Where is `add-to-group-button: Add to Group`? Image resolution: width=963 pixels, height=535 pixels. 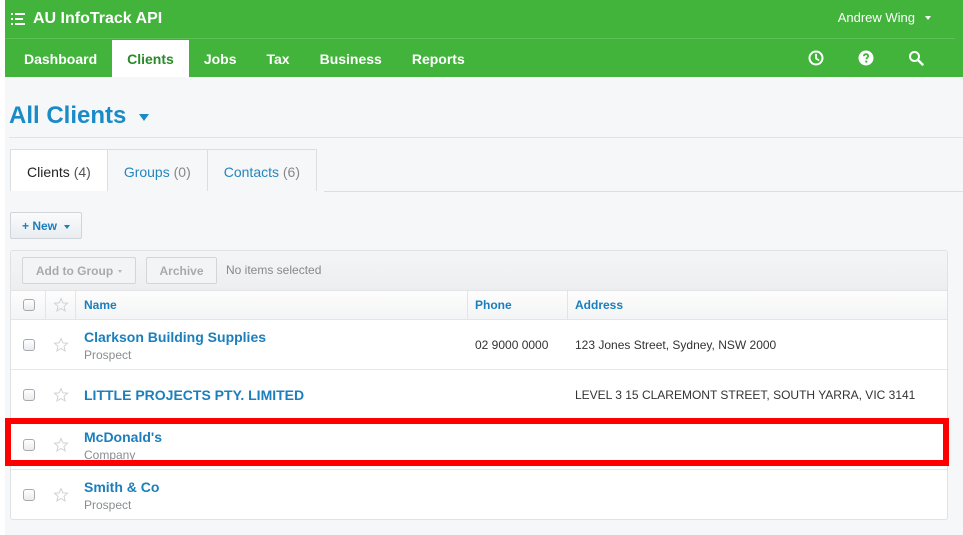 add-to-group-button: Add to Group is located at coordinates (79, 270).